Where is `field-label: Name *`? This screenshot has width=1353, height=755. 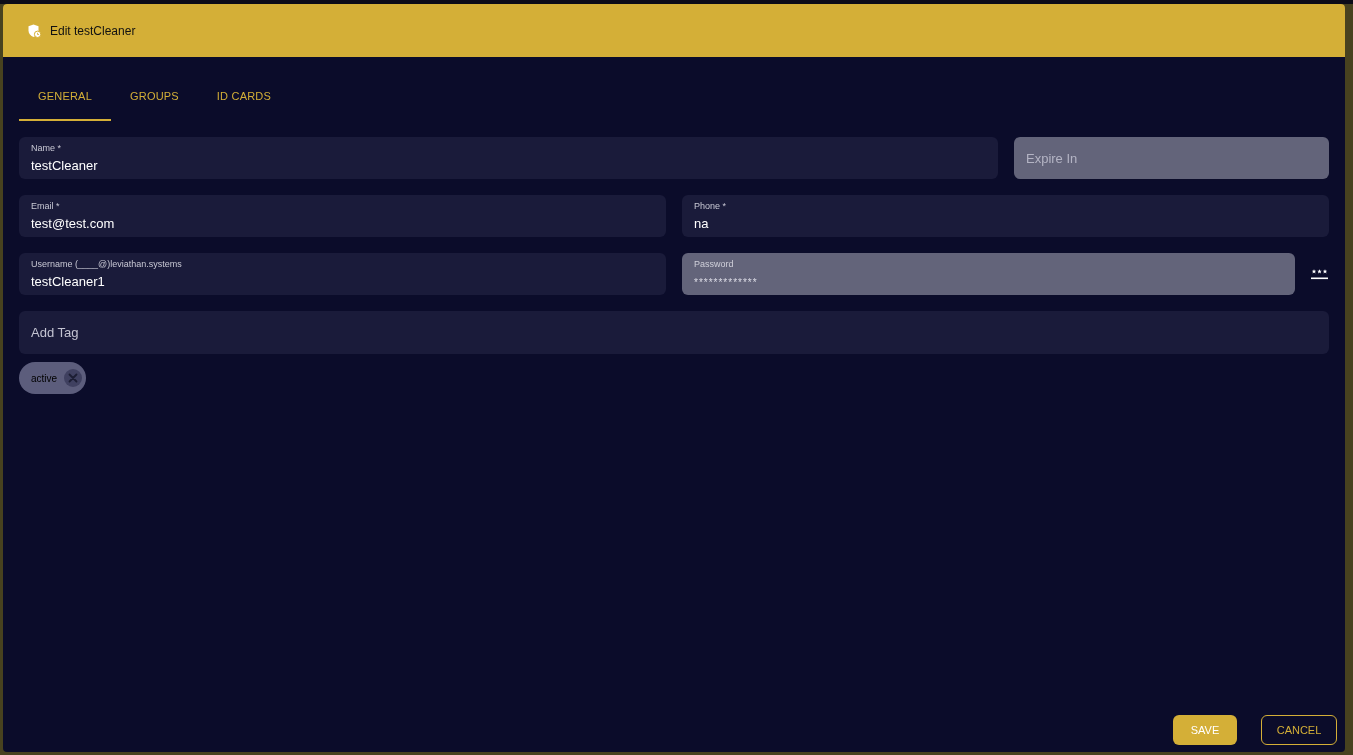 field-label: Name * is located at coordinates (46, 148).